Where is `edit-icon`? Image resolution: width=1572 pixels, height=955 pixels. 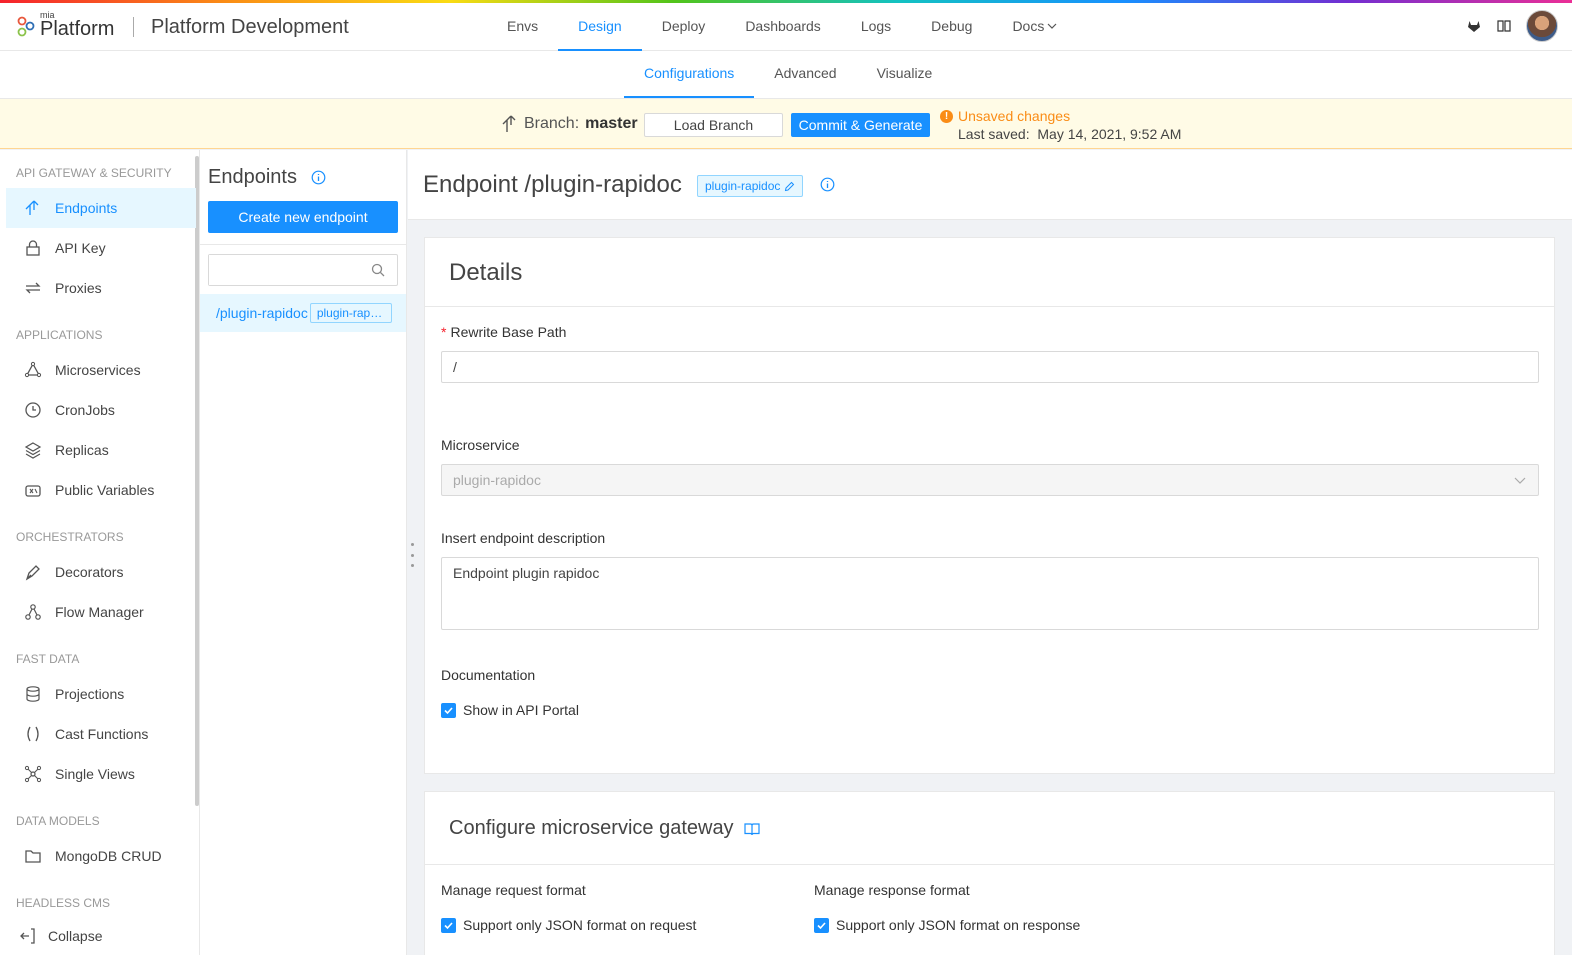
edit-icon is located at coordinates (789, 186).